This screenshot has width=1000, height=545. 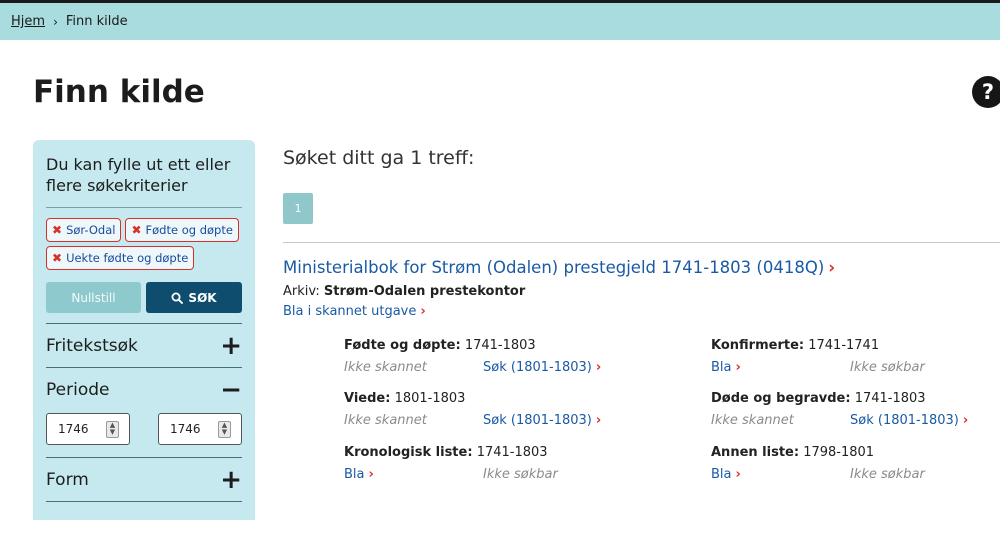 I want to click on list-annen: Annen liste: 1798-1801 Bla › Ikke søkbar, so click(x=818, y=463).